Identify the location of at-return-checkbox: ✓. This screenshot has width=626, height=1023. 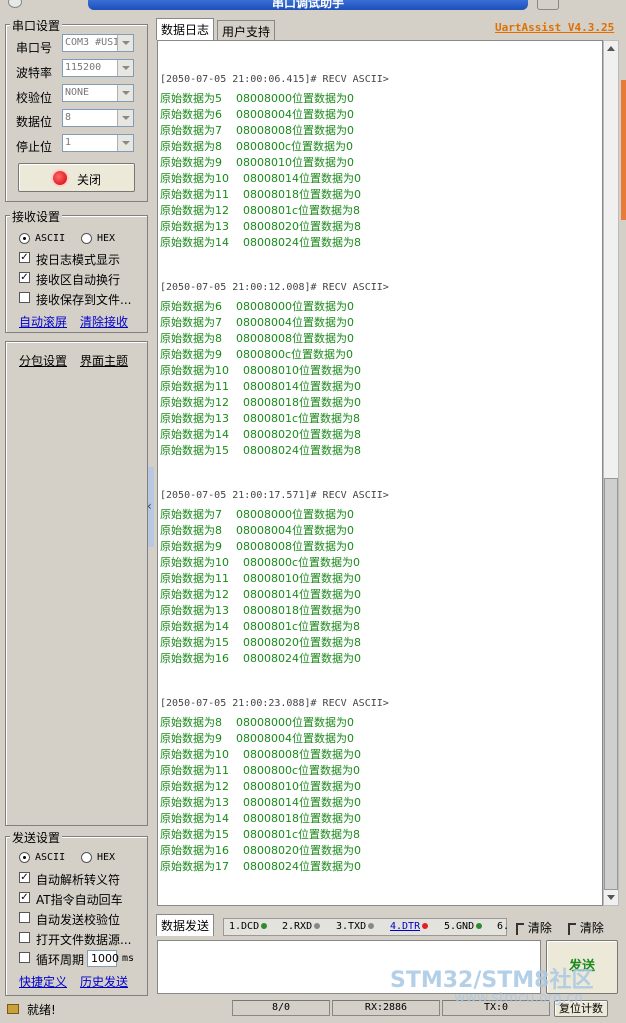
(24, 897).